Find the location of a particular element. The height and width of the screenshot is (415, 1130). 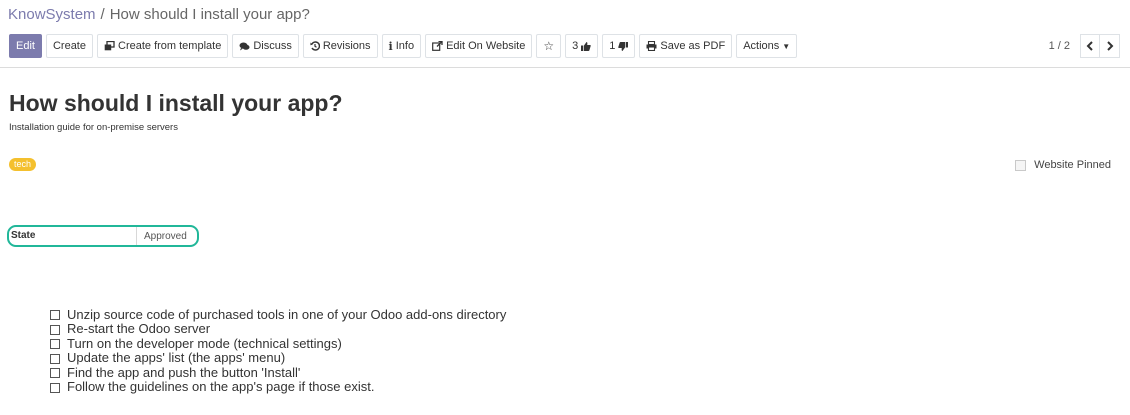

list-item-text: Re-start the Odoo server is located at coordinates (139, 329).